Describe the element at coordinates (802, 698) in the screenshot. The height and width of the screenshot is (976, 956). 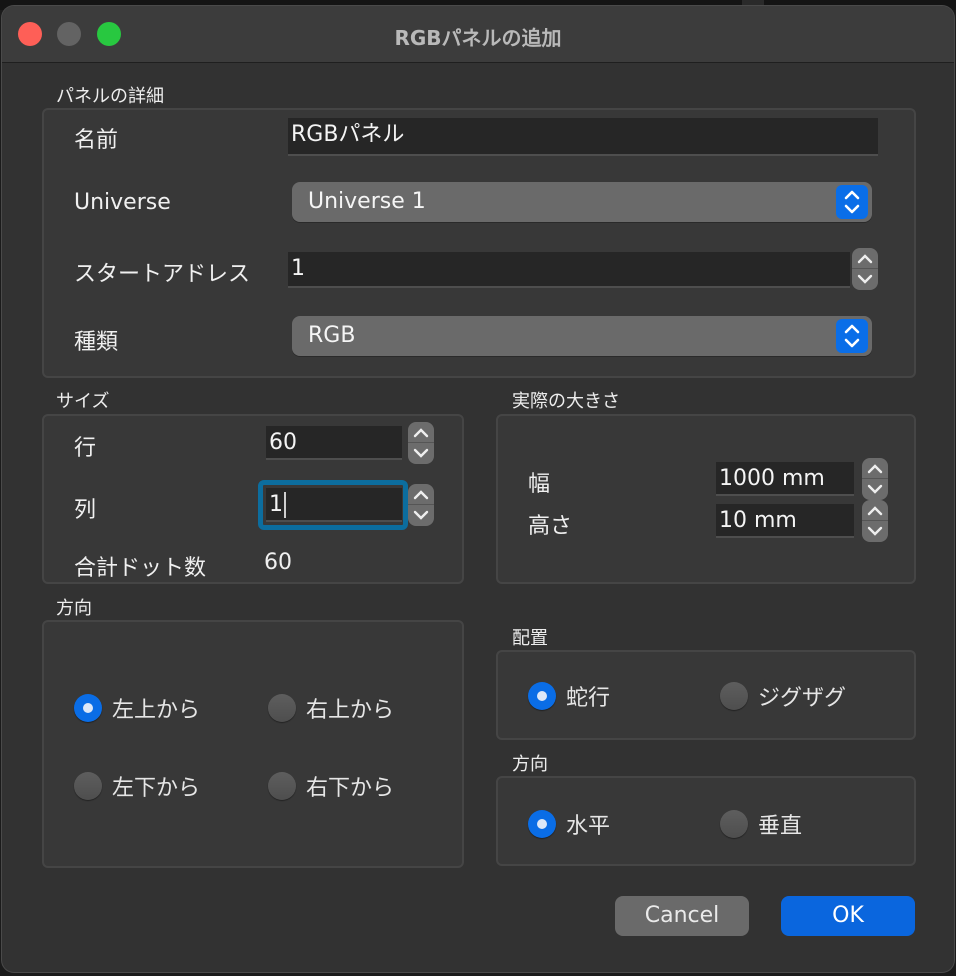
I see `radio-label: ジグザグ` at that location.